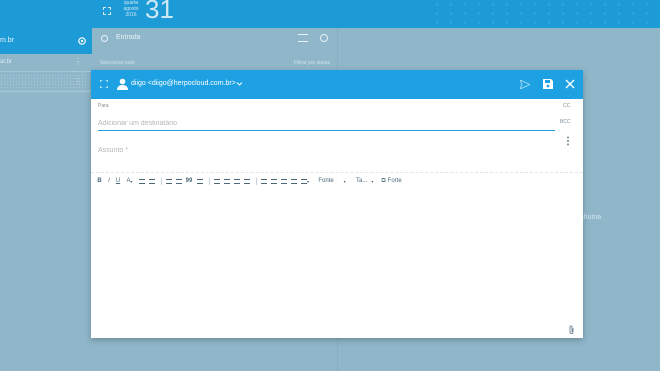 The image size is (660, 371). What do you see at coordinates (46, 63) in the screenshot?
I see `sidebar-item: ar.br ⋮` at bounding box center [46, 63].